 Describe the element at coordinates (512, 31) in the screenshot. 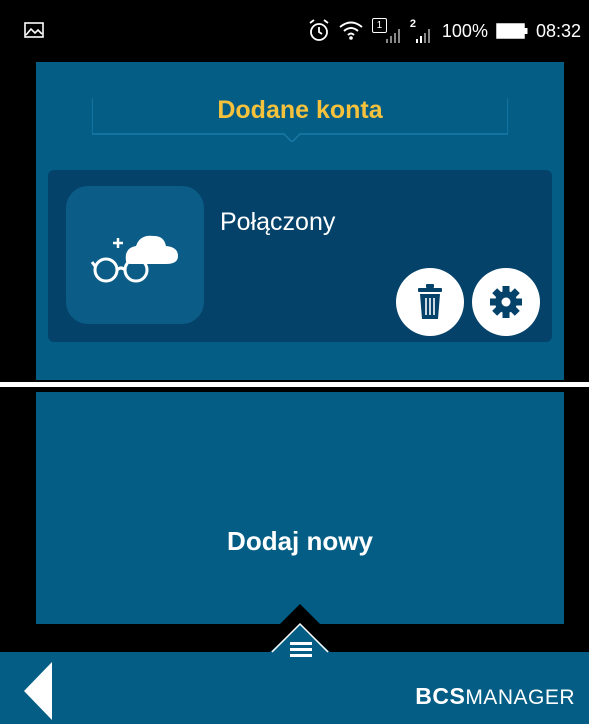

I see `battery-icon` at that location.